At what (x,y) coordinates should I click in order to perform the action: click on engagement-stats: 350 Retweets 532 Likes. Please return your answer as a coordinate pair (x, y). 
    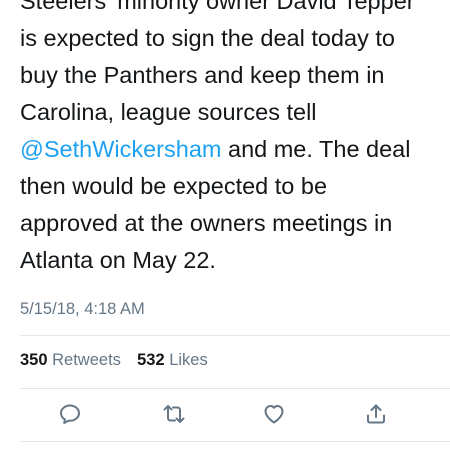
    Looking at the image, I should click on (114, 360).